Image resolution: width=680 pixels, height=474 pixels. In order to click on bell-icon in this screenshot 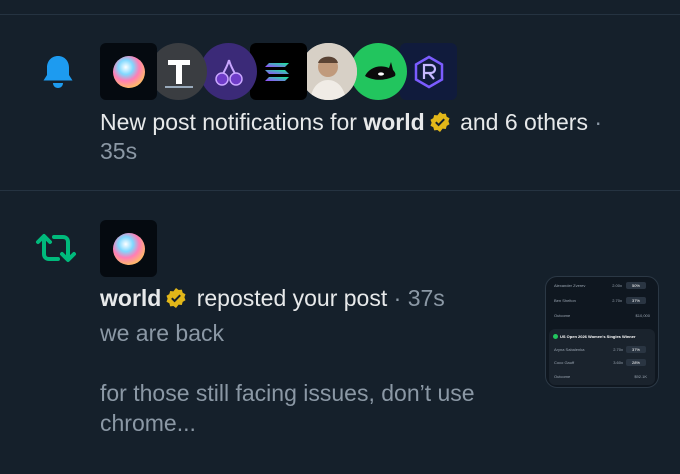, I will do `click(58, 72)`.